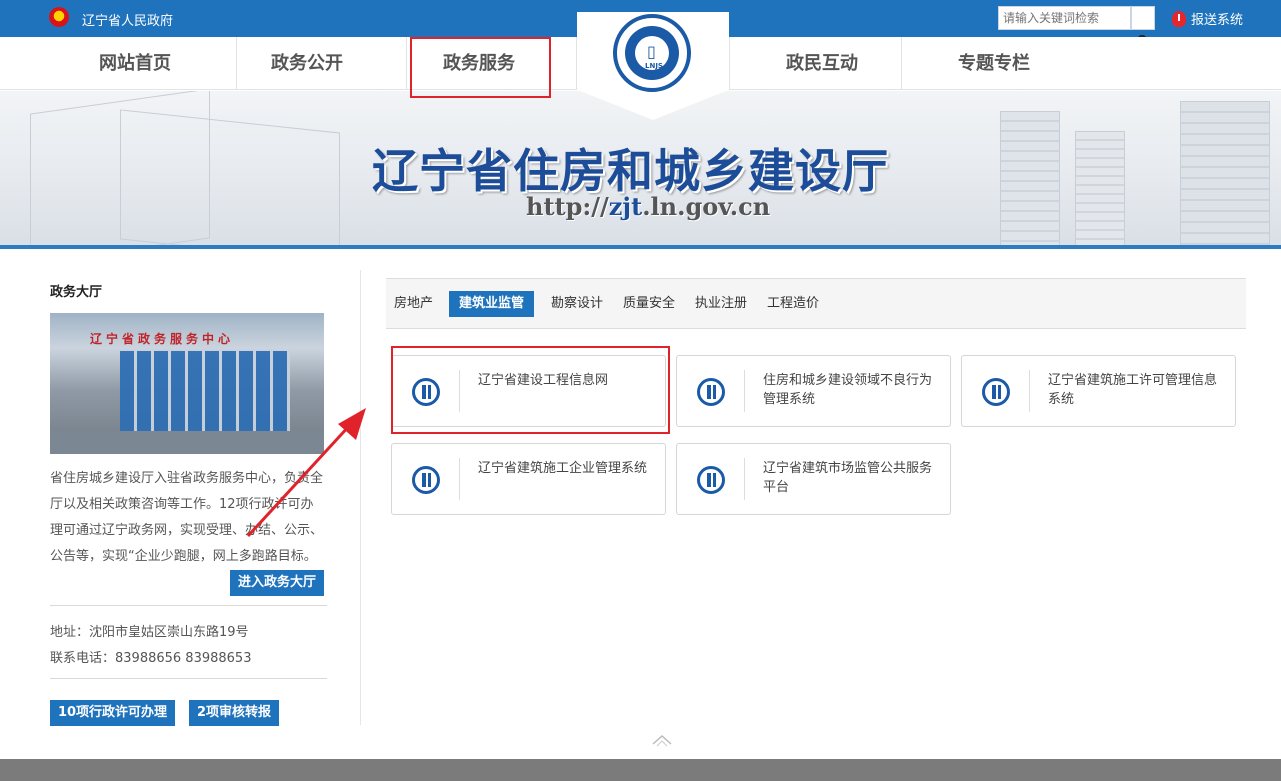  What do you see at coordinates (793, 304) in the screenshot?
I see `tab-engineering-cost: 工程造价` at bounding box center [793, 304].